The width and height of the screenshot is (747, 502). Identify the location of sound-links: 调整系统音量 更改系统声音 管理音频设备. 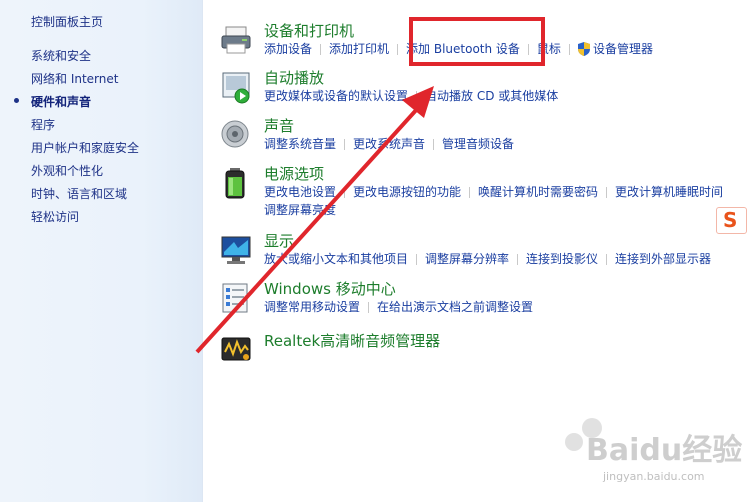
(389, 143).